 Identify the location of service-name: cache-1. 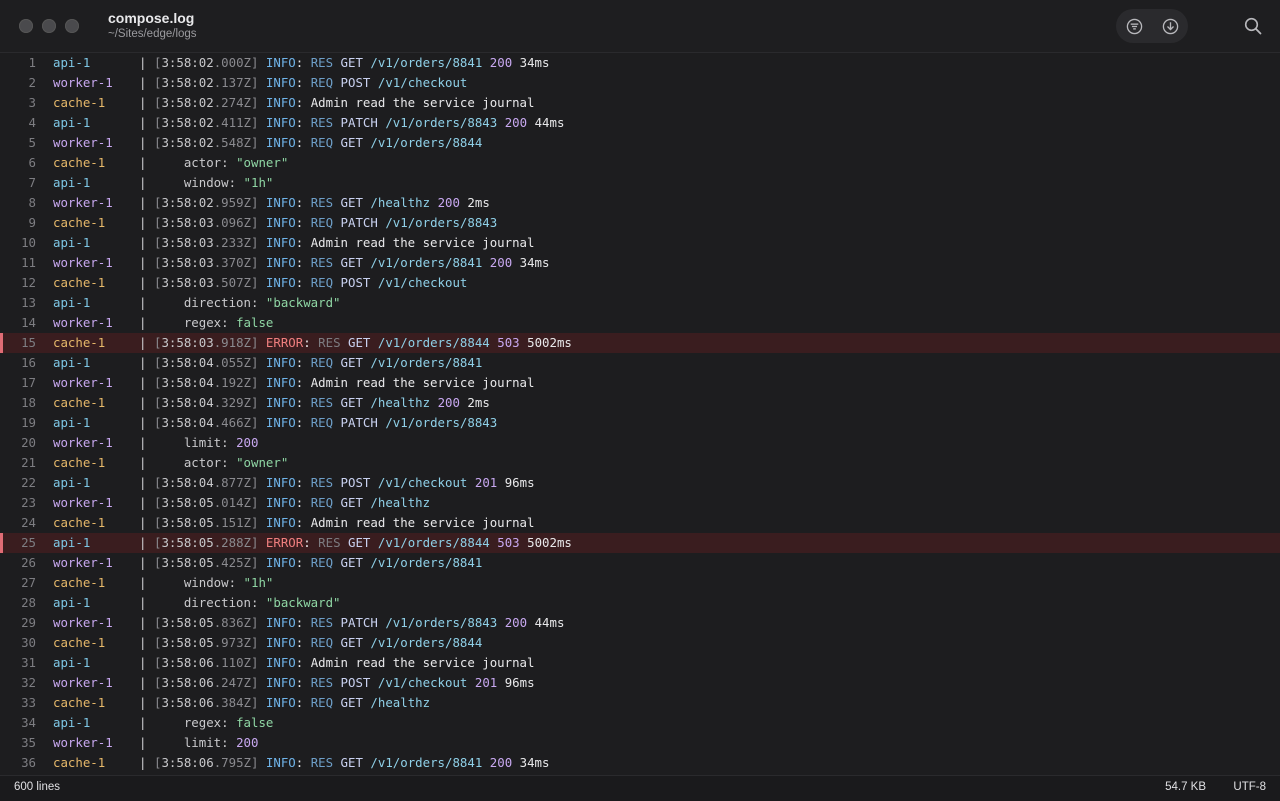
(79, 582).